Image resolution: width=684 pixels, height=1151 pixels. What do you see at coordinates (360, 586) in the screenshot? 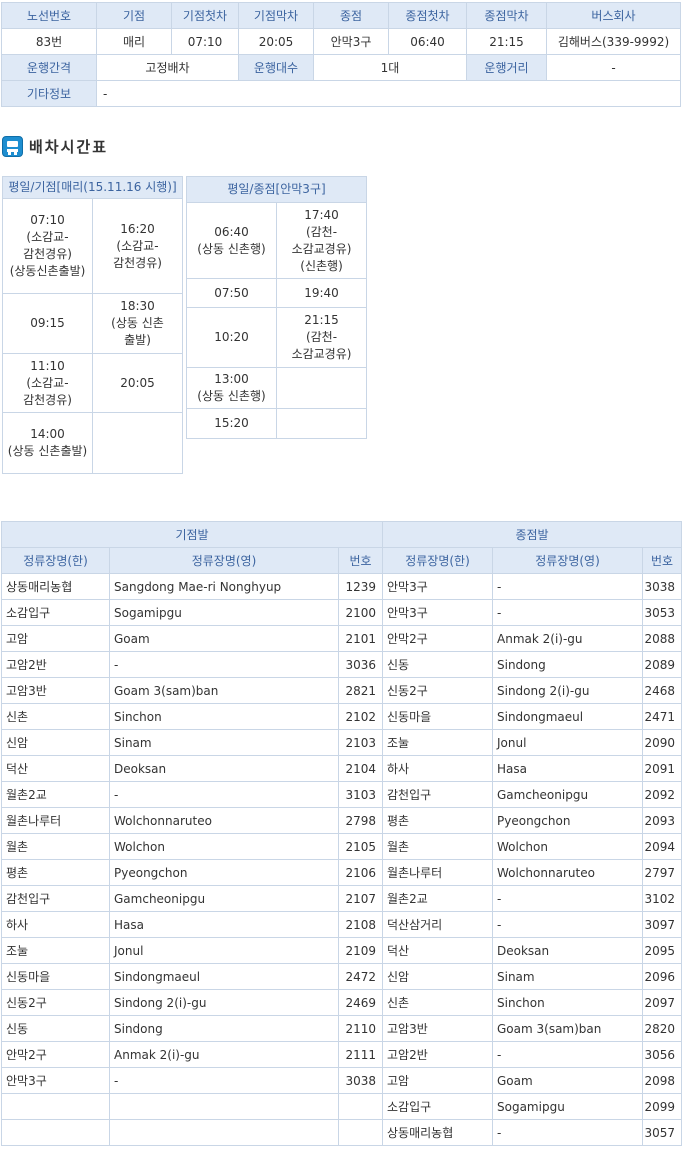
I see `start-stop-number: 1239` at bounding box center [360, 586].